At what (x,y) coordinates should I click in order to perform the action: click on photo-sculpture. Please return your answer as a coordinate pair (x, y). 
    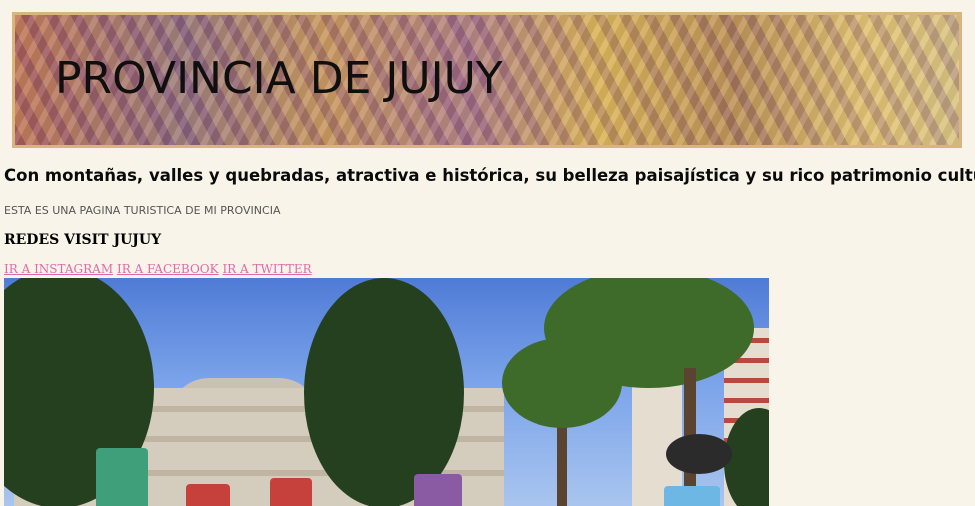
    Looking at the image, I should click on (699, 454).